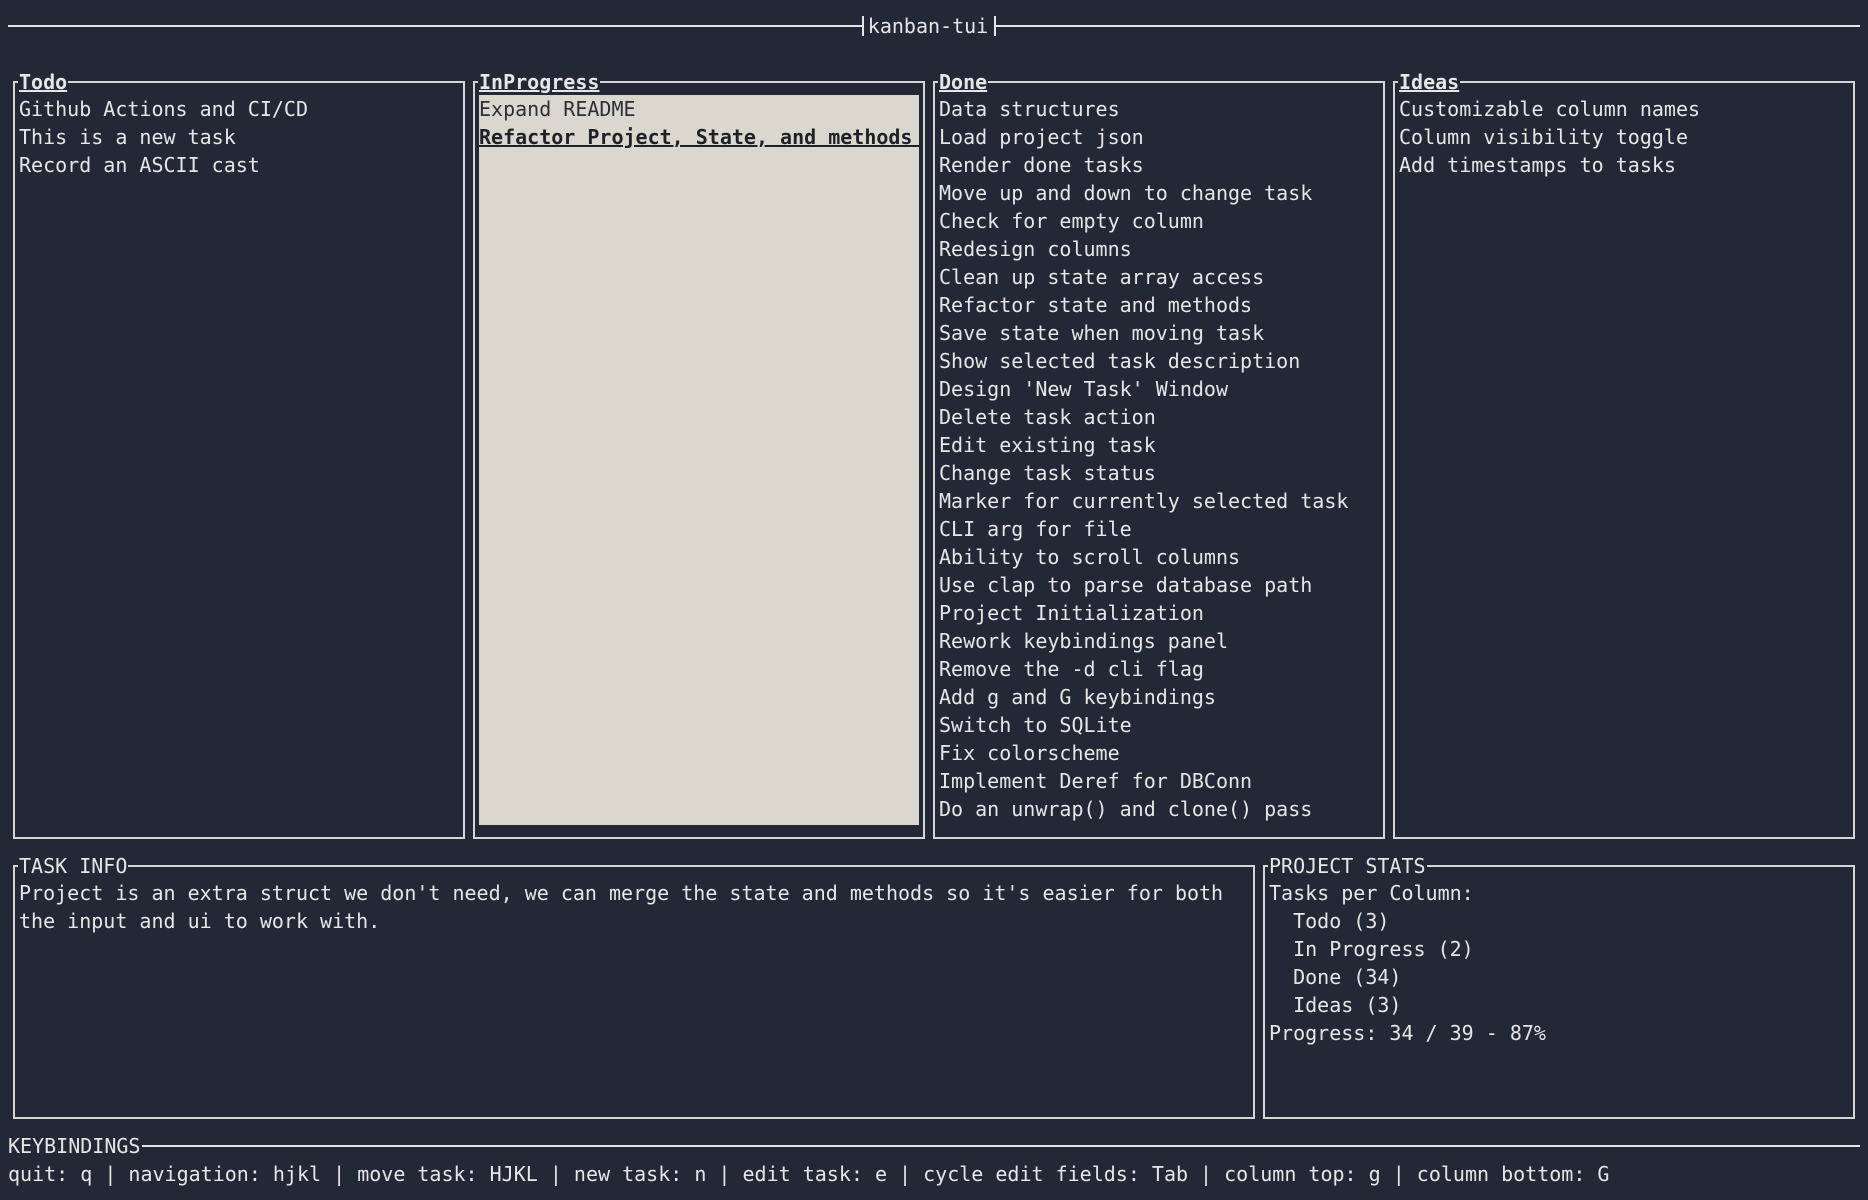 The image size is (1868, 1200). I want to click on task-item: Project Initialization, so click(1159, 613).